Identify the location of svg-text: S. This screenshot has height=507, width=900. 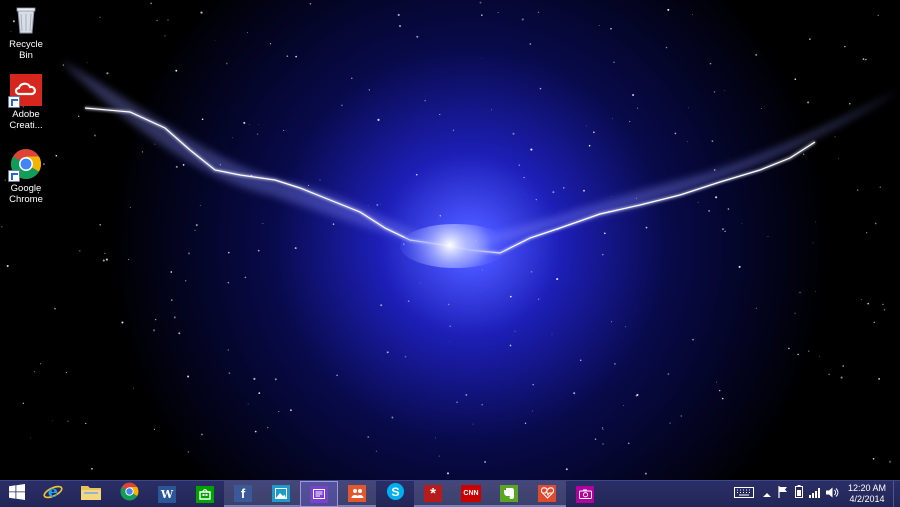
(395, 492).